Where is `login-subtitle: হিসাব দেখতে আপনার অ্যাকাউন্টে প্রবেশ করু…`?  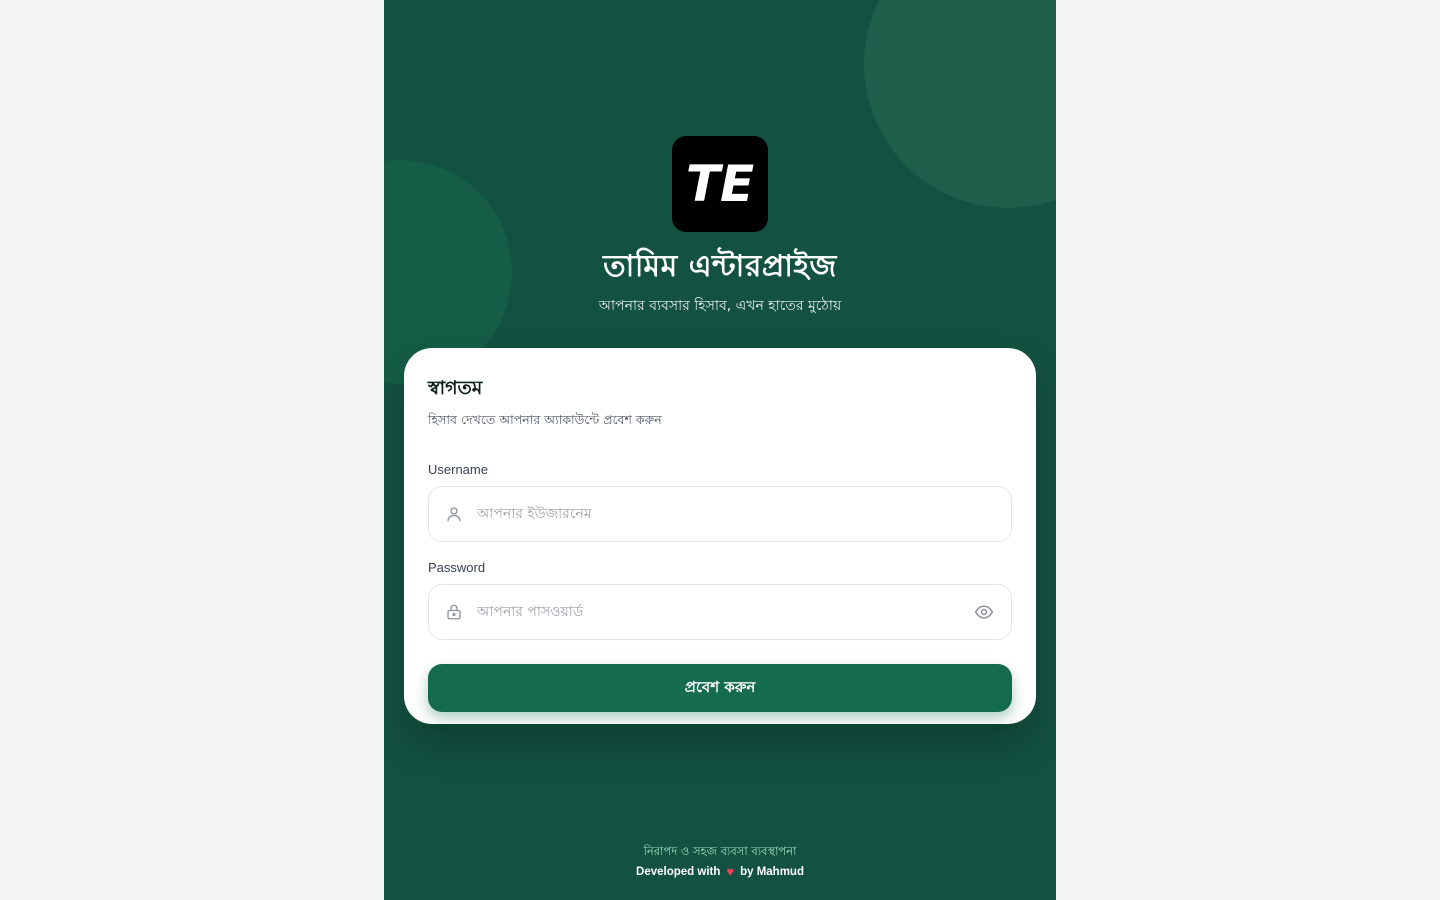
login-subtitle: হিসাব দেখতে আপনার অ্যাকাউন্টে প্রবেশ করু… is located at coordinates (545, 419).